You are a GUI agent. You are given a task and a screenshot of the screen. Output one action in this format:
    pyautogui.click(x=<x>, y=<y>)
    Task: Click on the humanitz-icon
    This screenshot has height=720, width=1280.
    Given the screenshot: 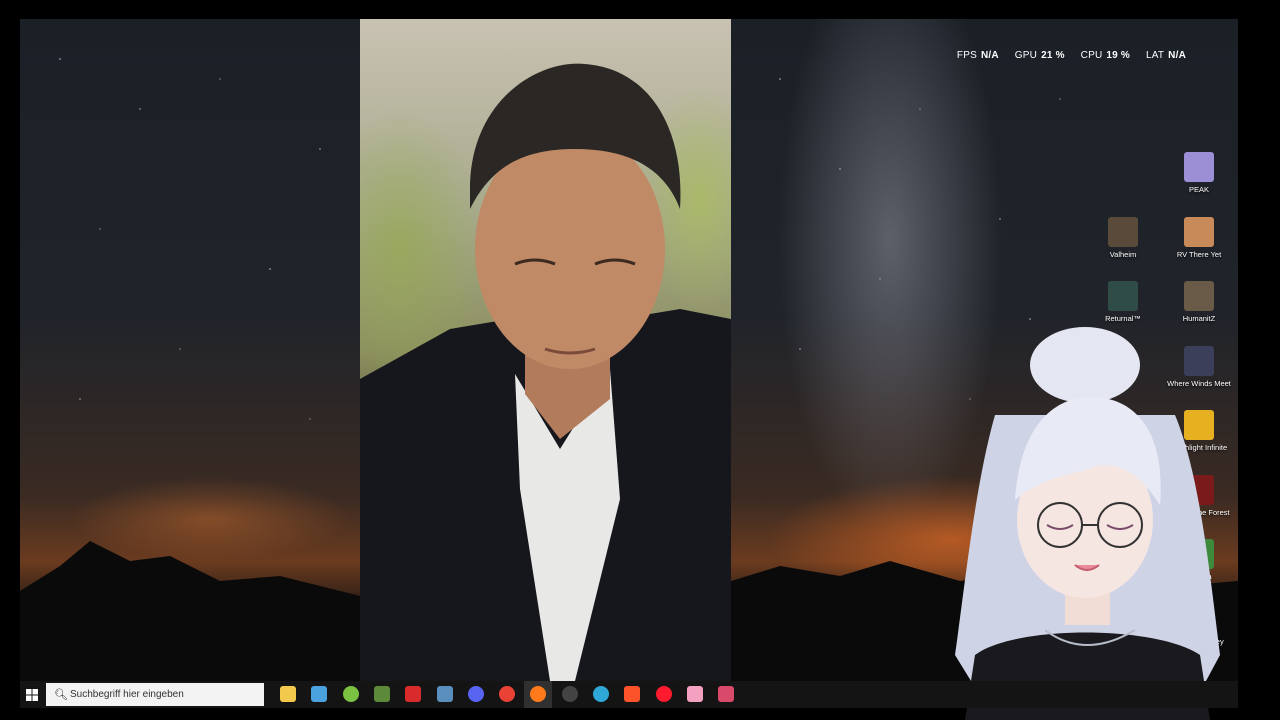 What is the action you would take?
    pyautogui.click(x=1199, y=296)
    